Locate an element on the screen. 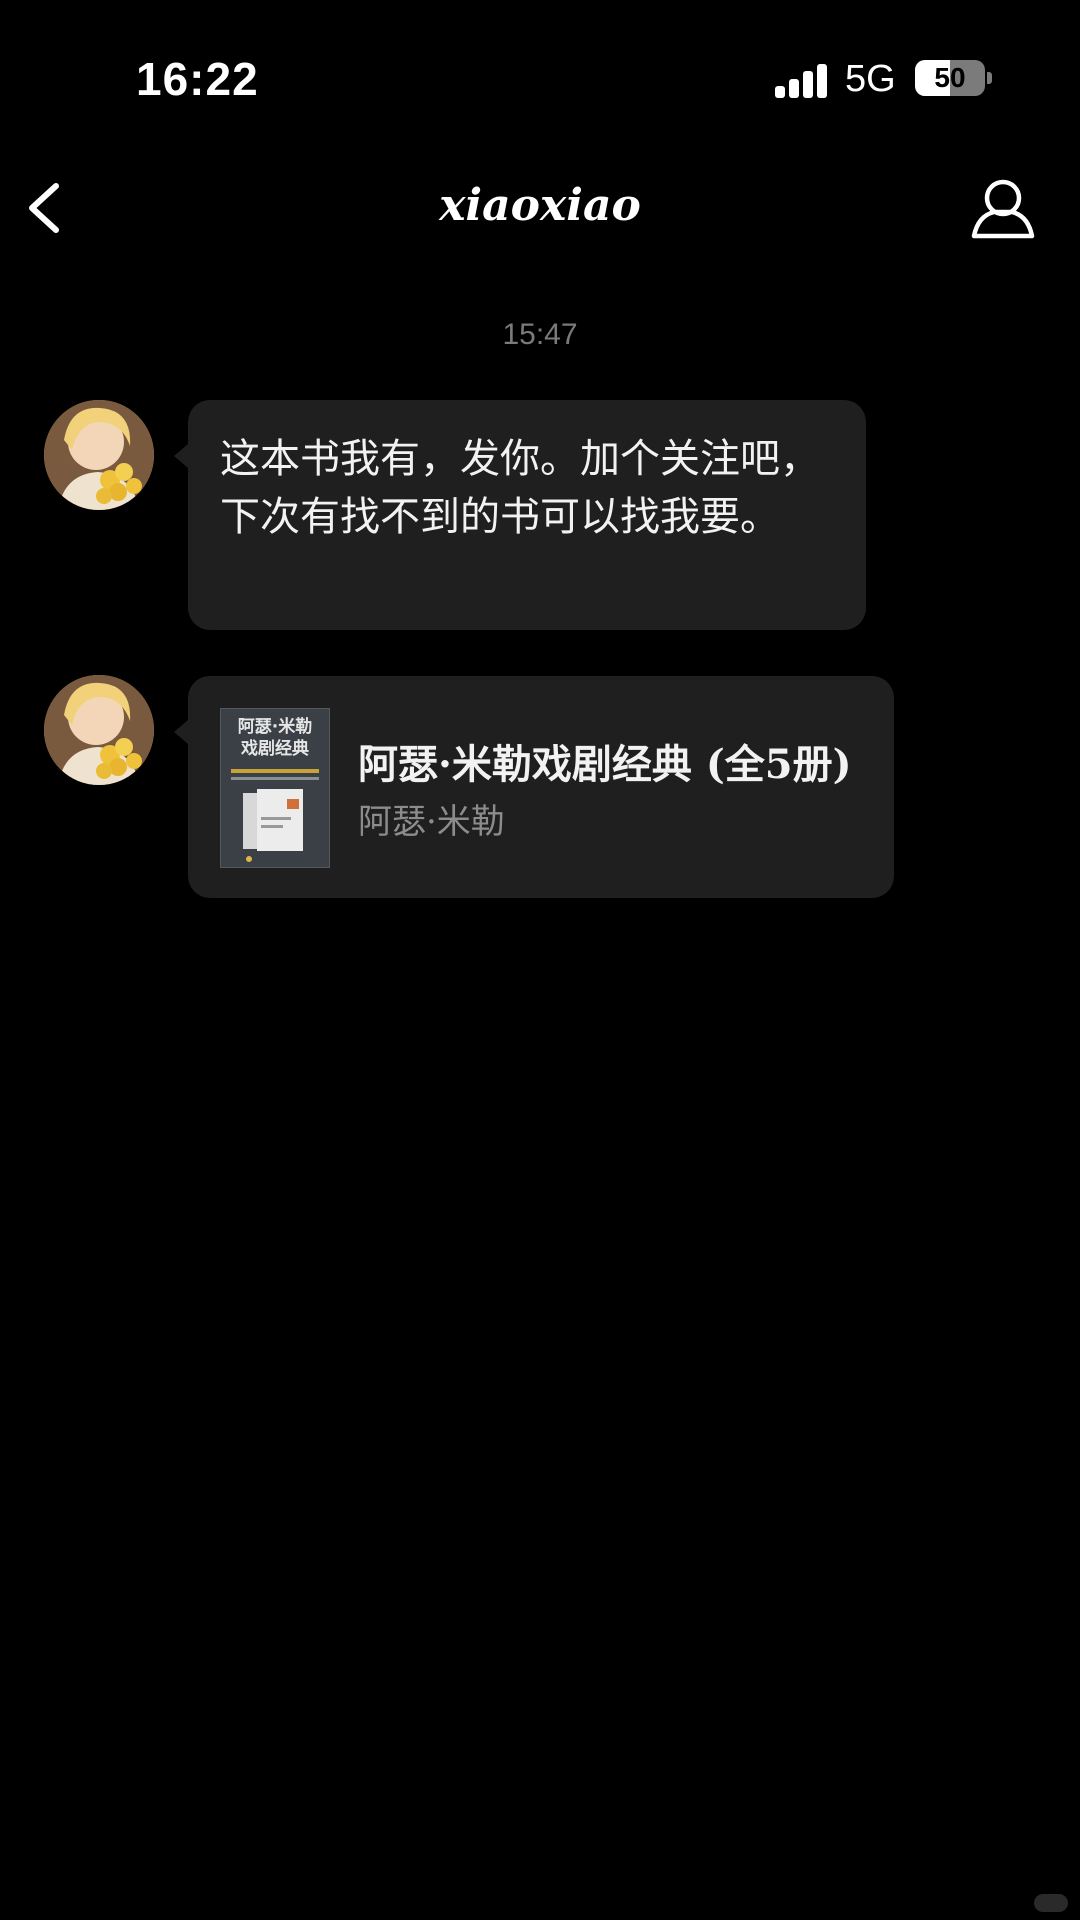 The width and height of the screenshot is (1080, 1920). message-text: 这本书我有，发你。加个关注吧，下次有找不到的书可以找我要。 is located at coordinates (520, 488).